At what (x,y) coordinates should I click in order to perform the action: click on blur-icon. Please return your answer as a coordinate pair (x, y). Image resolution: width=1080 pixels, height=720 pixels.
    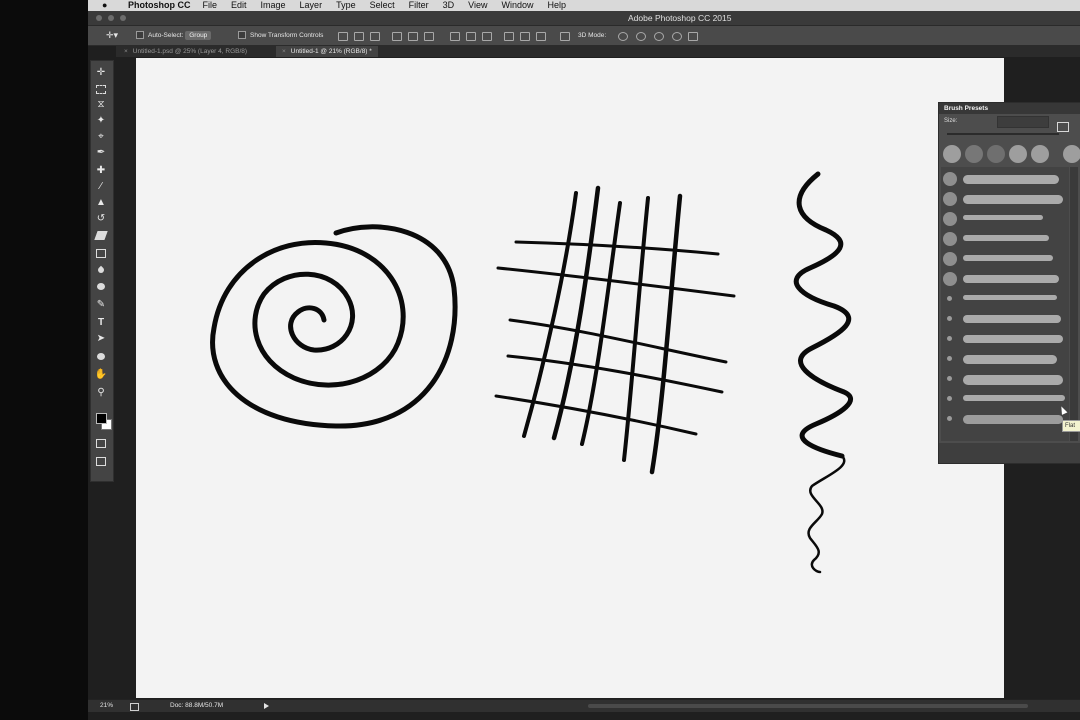
    Looking at the image, I should click on (101, 271).